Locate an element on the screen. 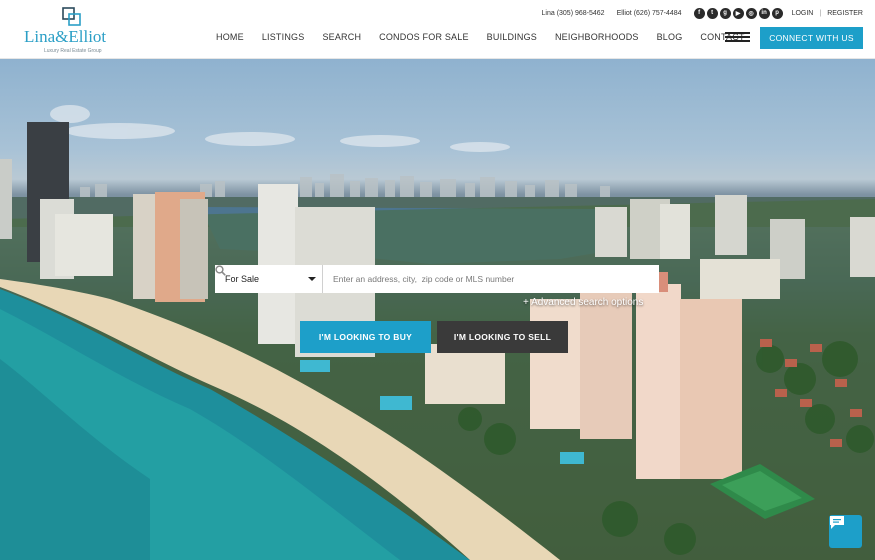 This screenshot has width=875, height=560. nav-item-listings: LISTINGS is located at coordinates (283, 37).